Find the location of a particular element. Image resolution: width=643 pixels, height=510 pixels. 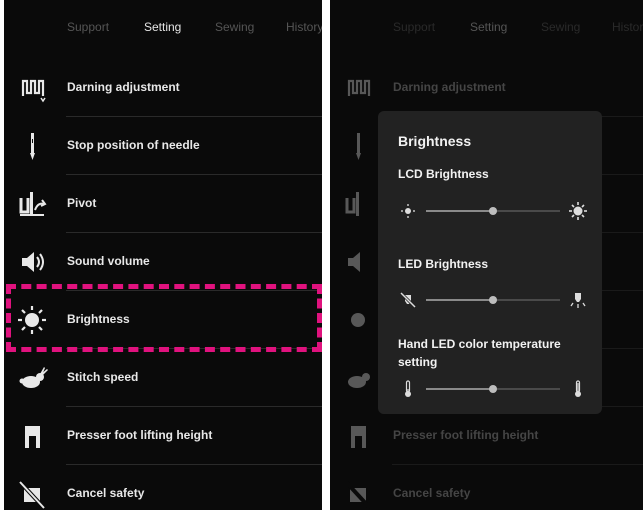

menu-item-stitch-speed: Stitch speed is located at coordinates (163, 378).